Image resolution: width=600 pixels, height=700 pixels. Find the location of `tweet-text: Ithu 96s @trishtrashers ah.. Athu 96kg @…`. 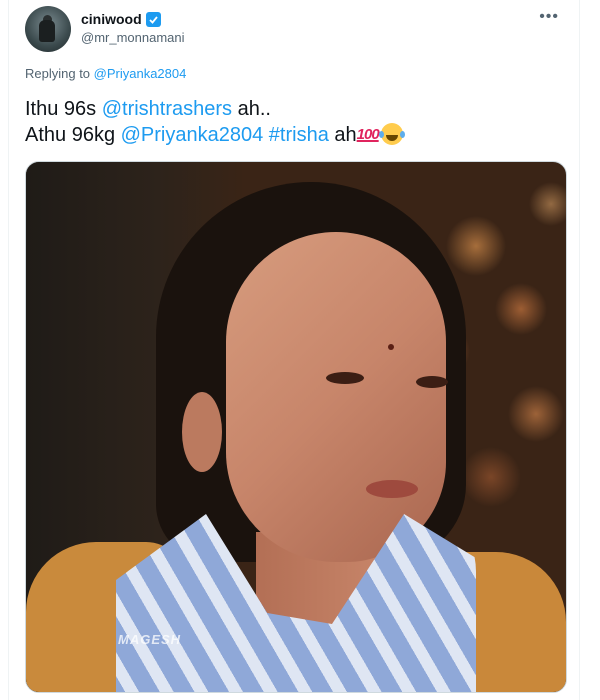

tweet-text: Ithu 96s @trishtrashers ah.. Athu 96kg @… is located at coordinates (294, 122).